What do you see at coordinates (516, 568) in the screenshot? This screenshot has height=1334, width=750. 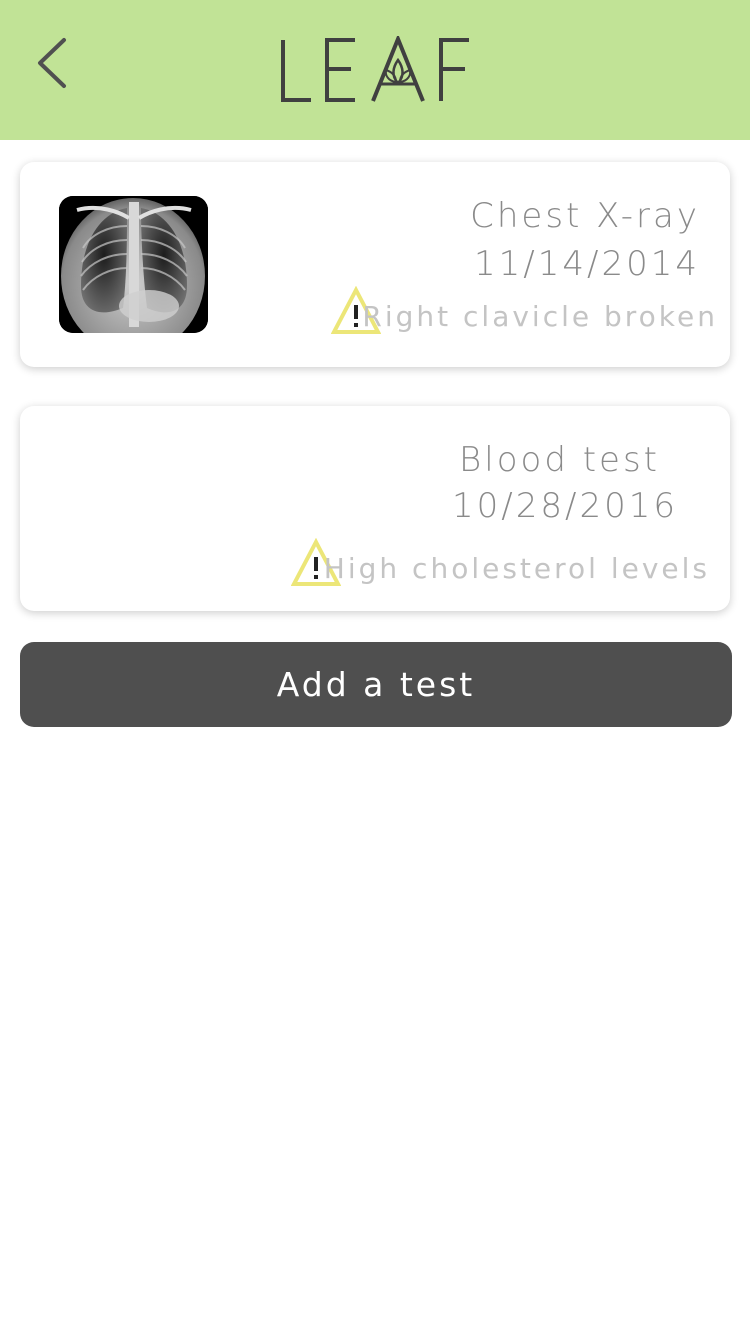 I see `test-alert: High cholesterol levels` at bounding box center [516, 568].